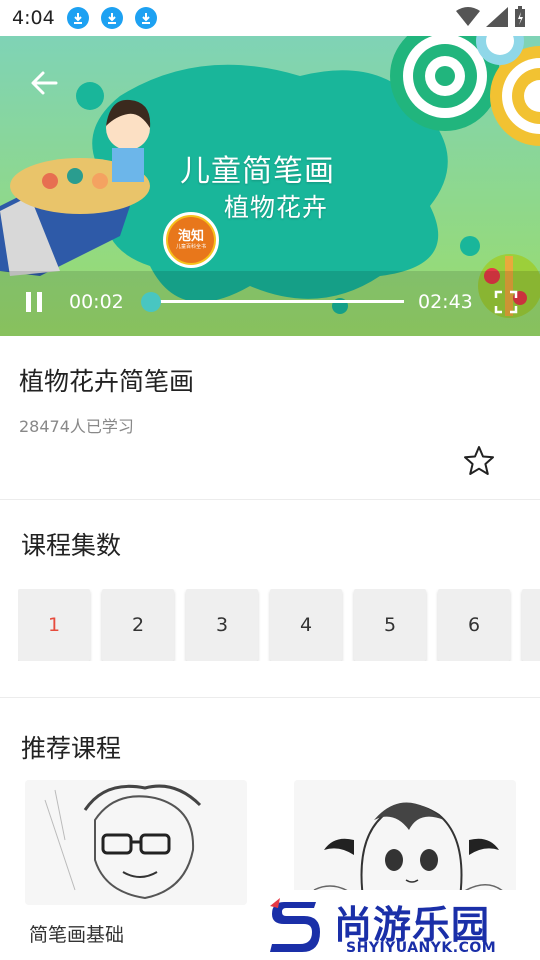 This screenshot has width=540, height=960. I want to click on wifi-icon, so click(468, 16).